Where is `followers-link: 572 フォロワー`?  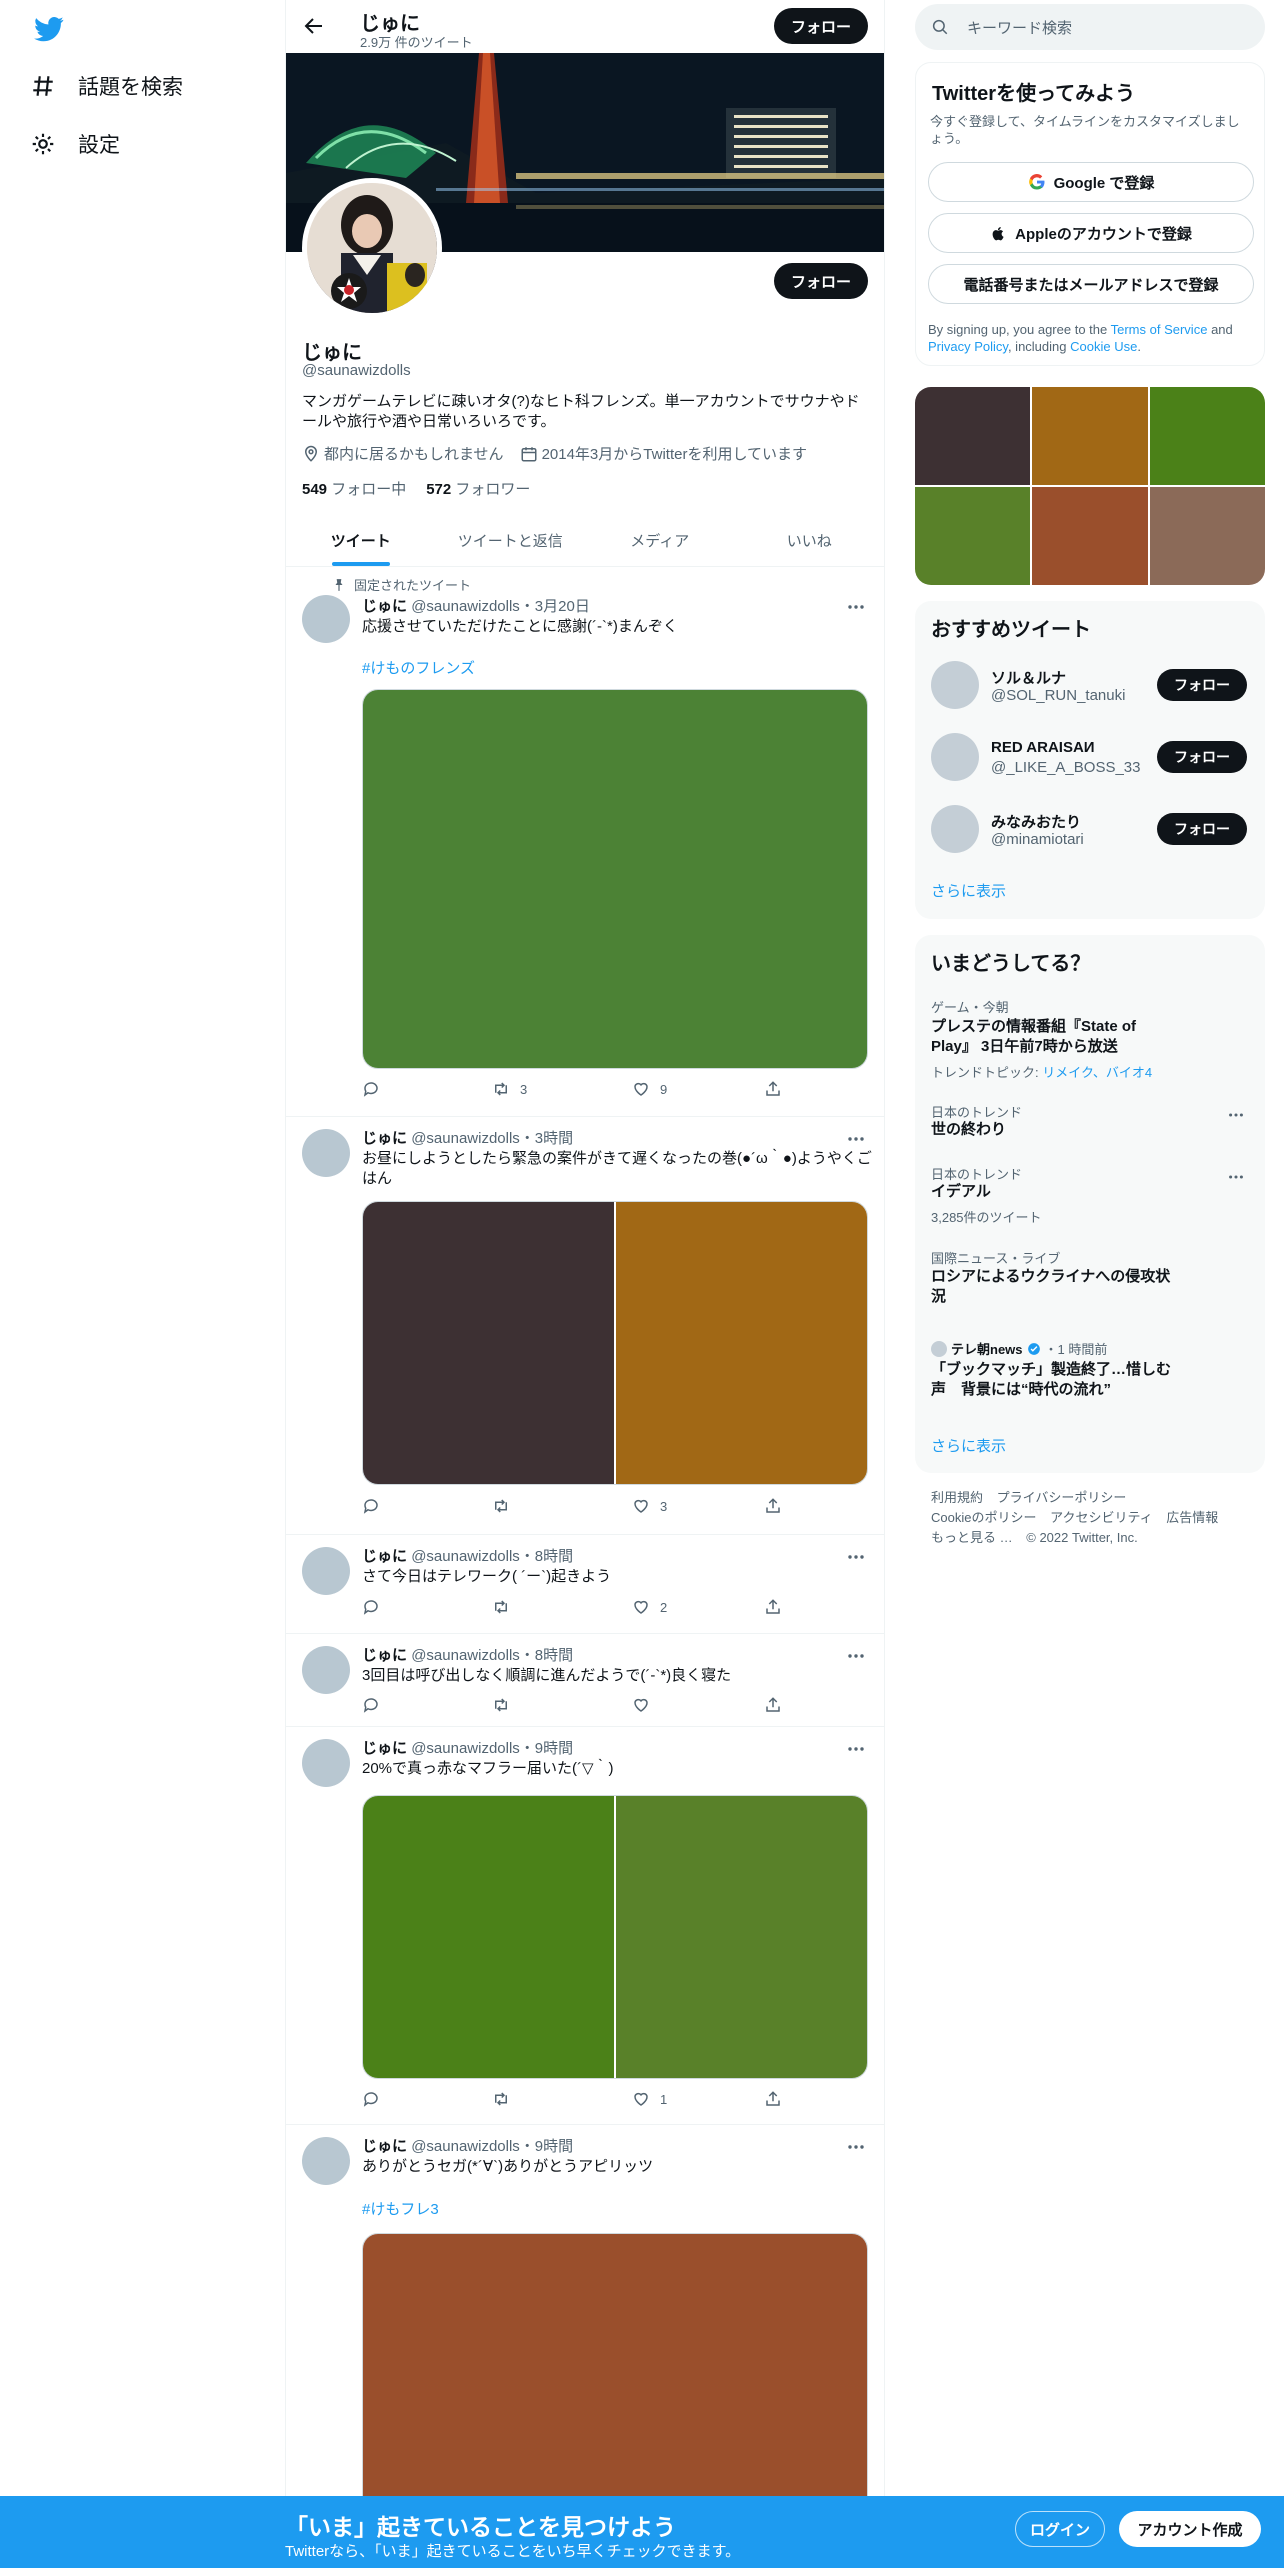
followers-link: 572 フォロワー is located at coordinates (478, 488).